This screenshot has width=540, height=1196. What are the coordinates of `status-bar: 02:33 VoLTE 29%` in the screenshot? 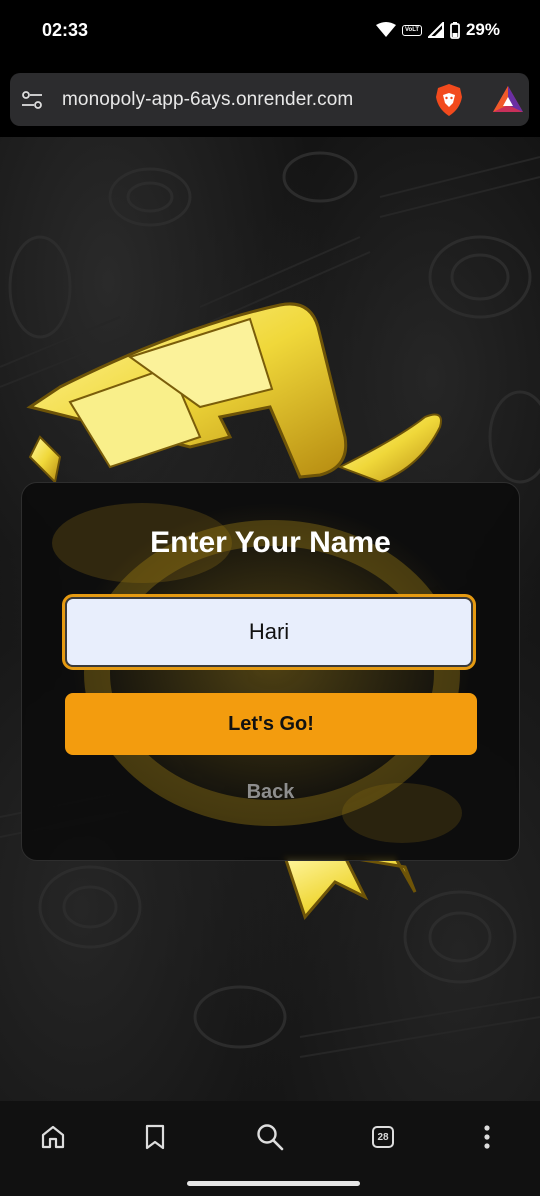 It's located at (270, 32).